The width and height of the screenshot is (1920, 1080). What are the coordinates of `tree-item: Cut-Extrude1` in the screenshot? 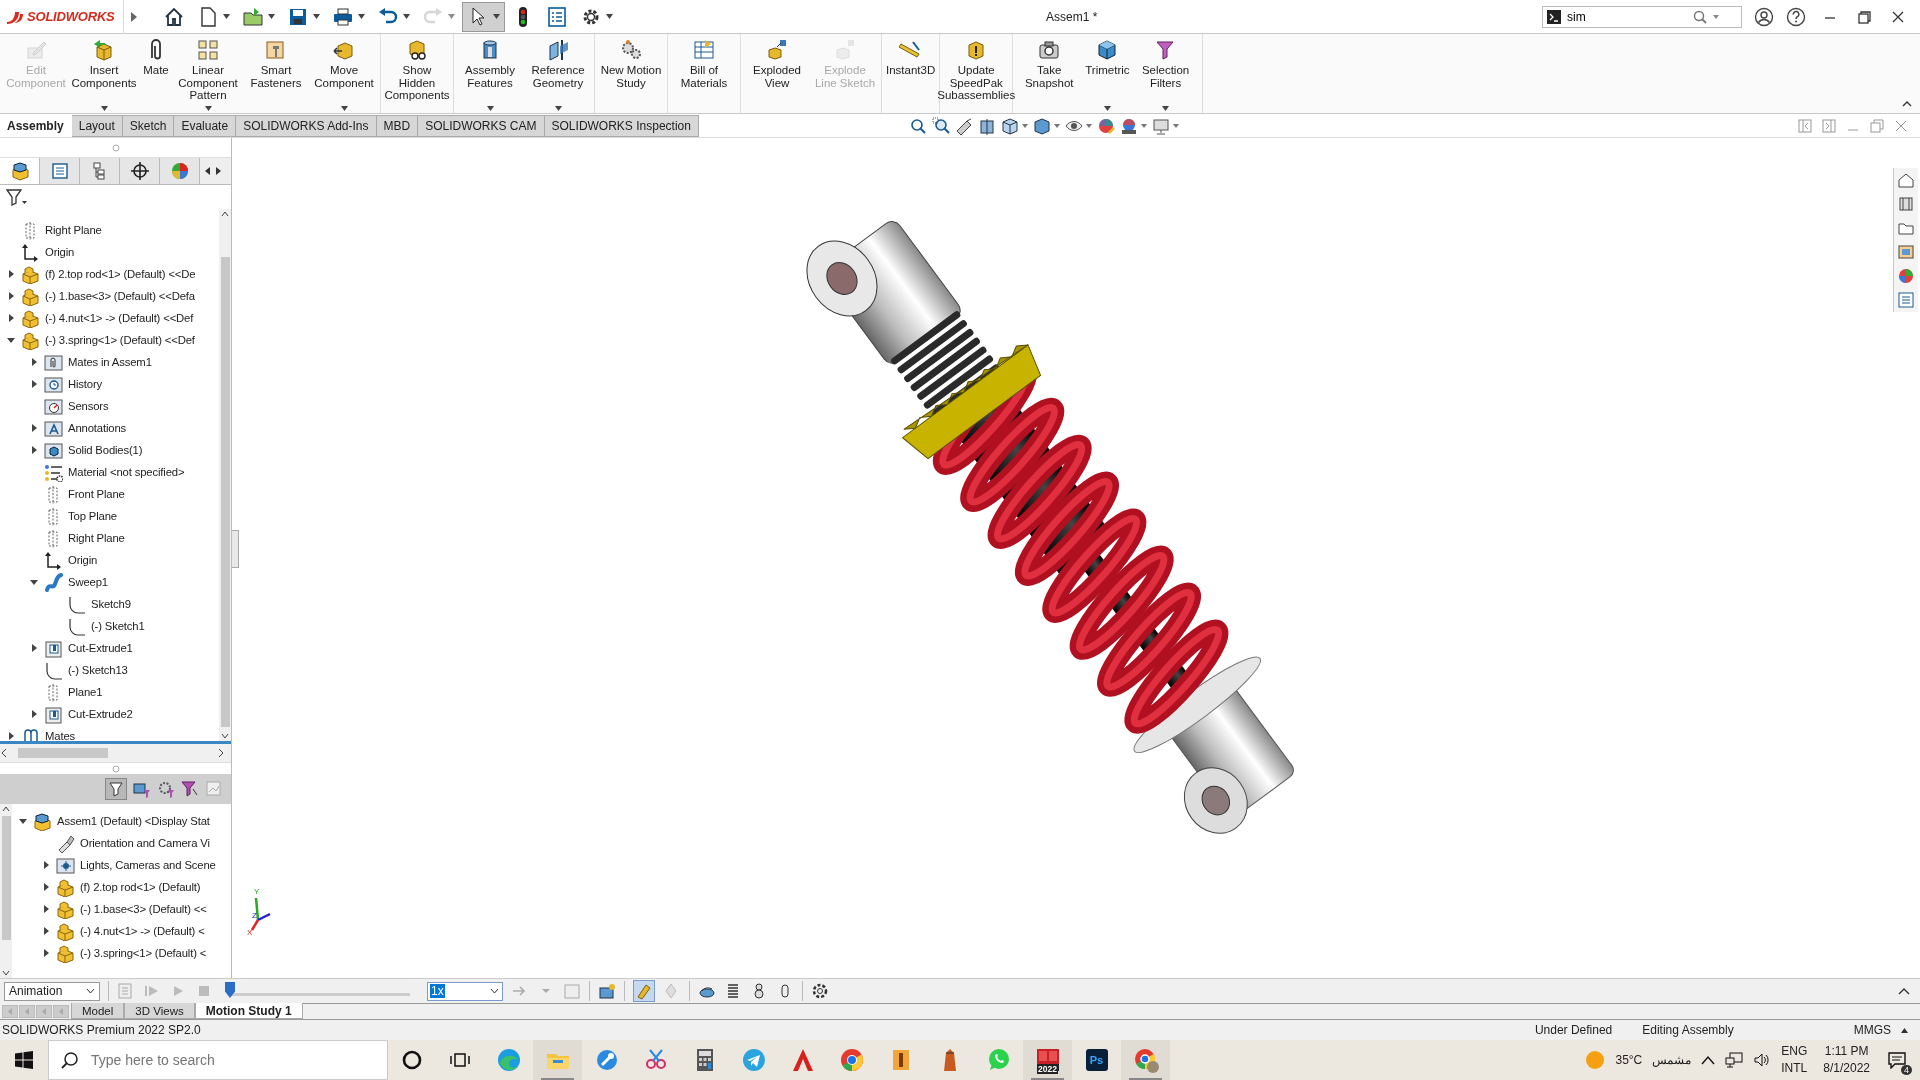 It's located at (100, 648).